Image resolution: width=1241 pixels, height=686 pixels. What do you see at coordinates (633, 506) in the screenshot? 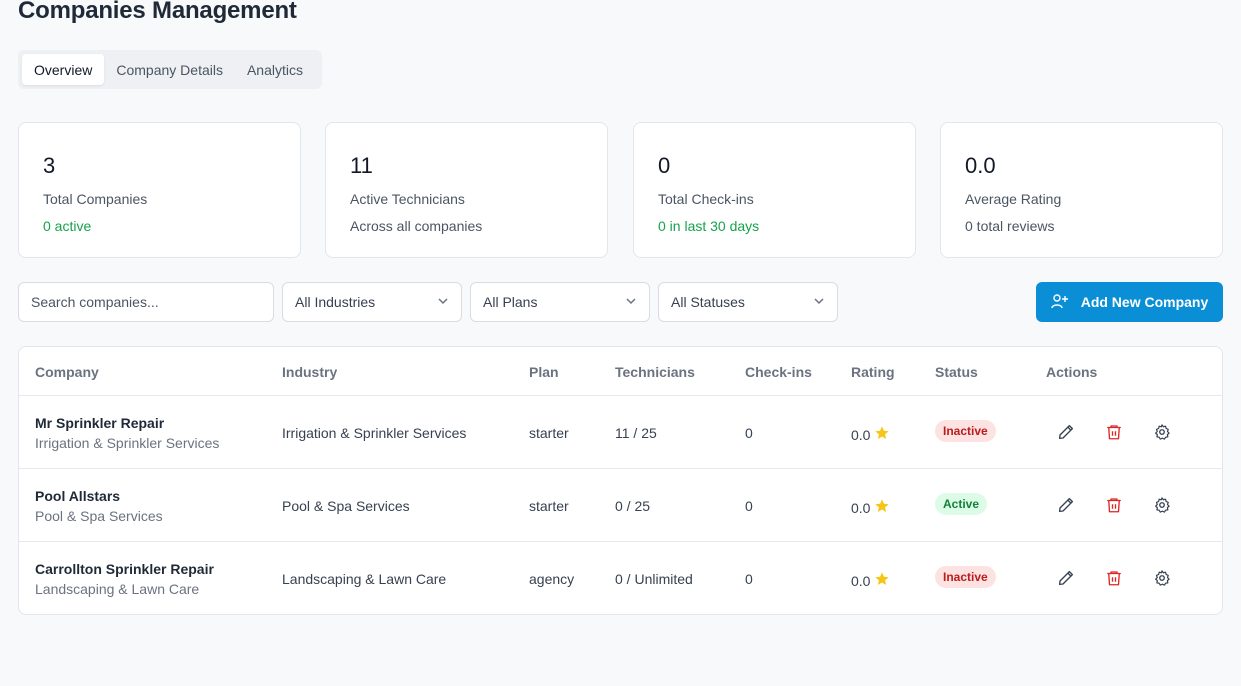
I see `company-technicians: 0 / 25` at bounding box center [633, 506].